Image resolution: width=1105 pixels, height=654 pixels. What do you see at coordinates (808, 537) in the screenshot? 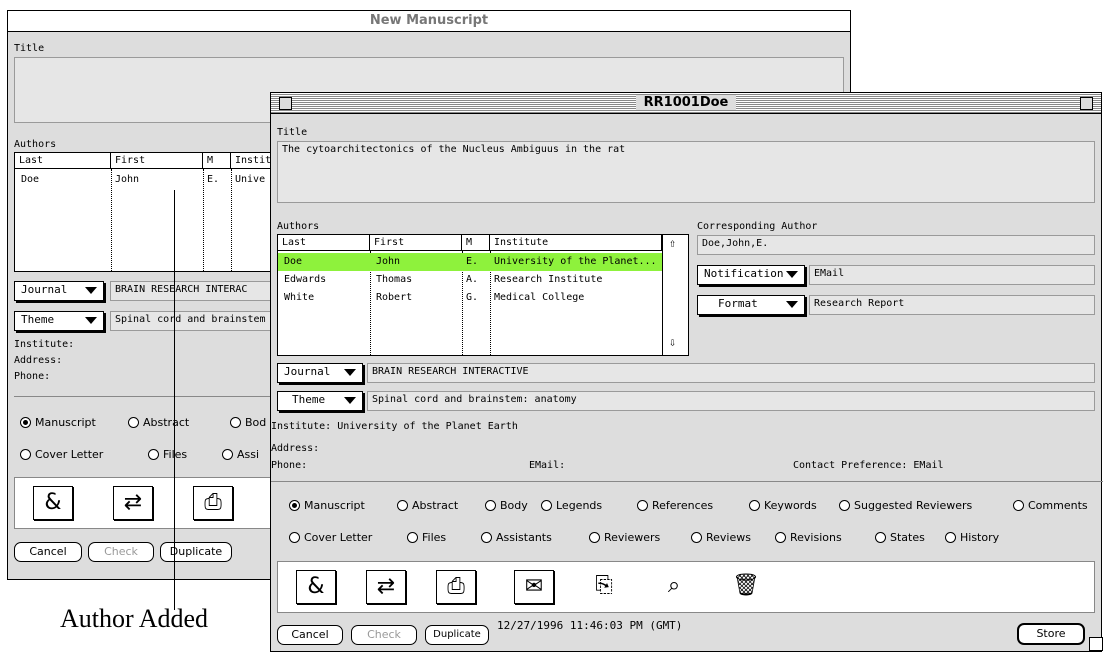
I see `radio-revisions: Revisions` at bounding box center [808, 537].